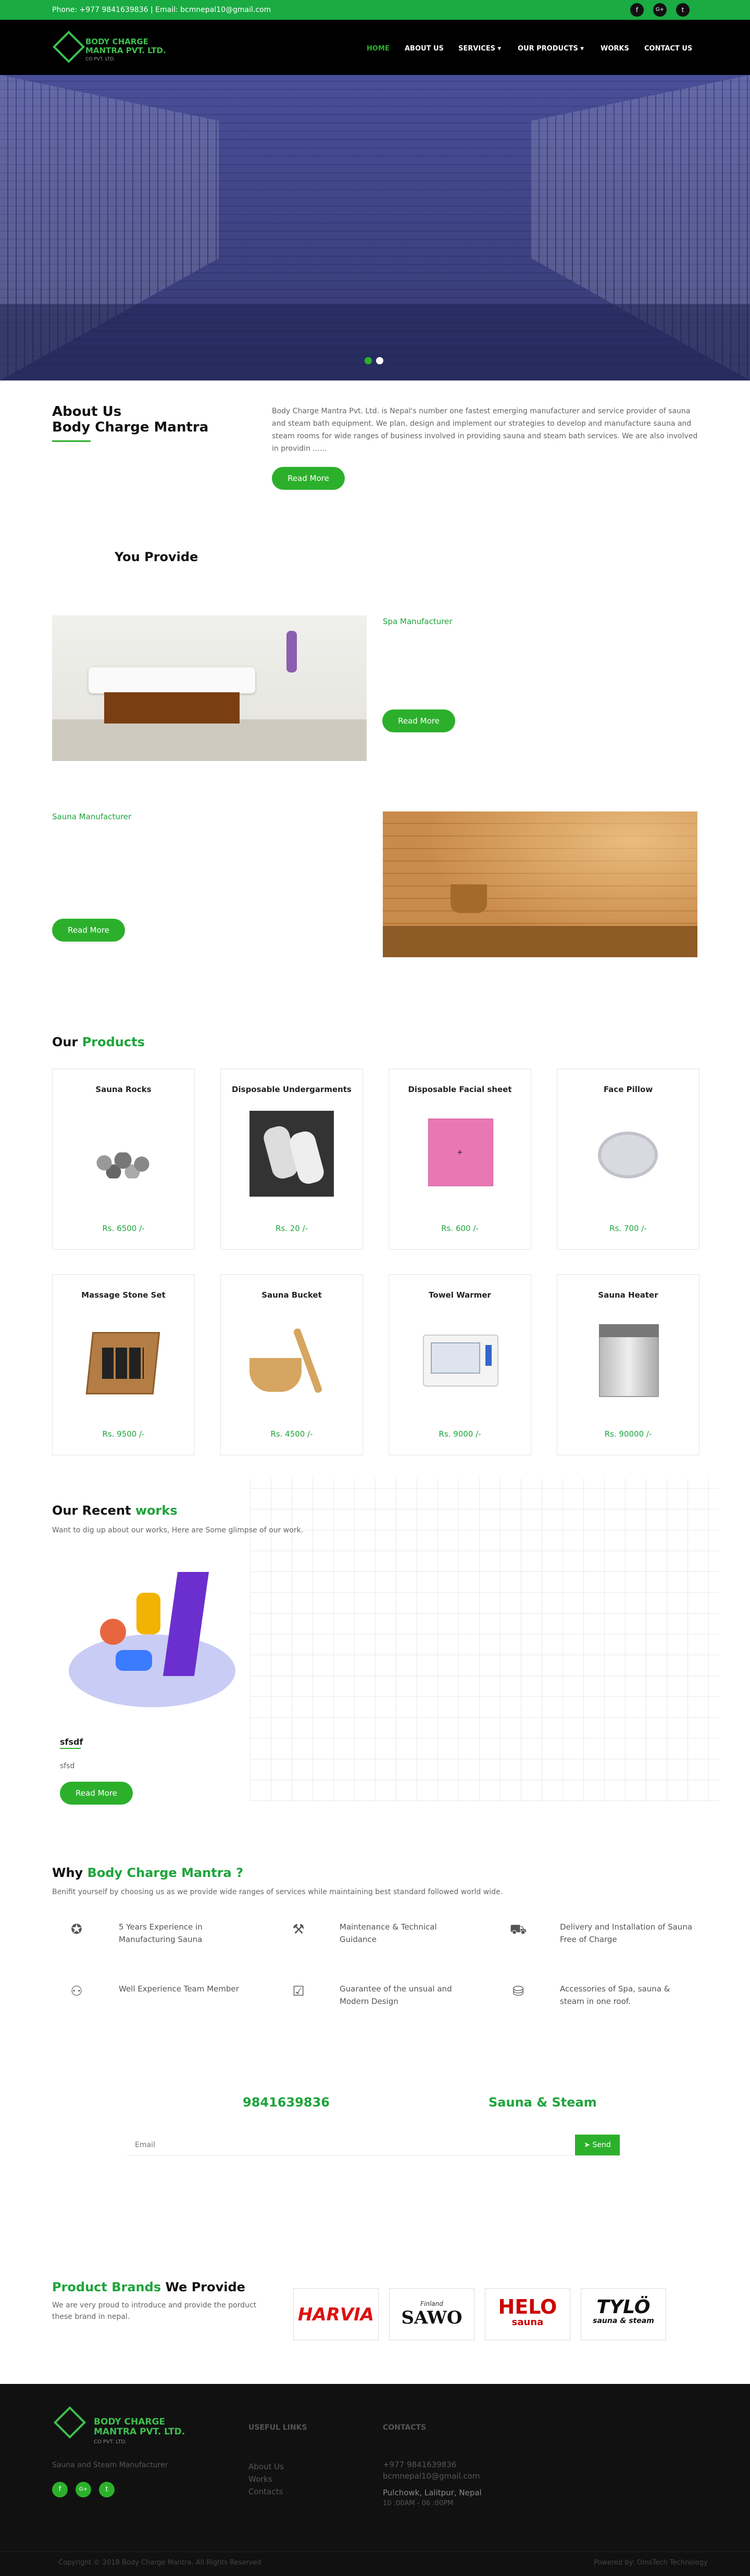 Image resolution: width=750 pixels, height=2576 pixels. Describe the element at coordinates (628, 1434) in the screenshot. I see `product-price: Rs. 90000 /-` at that location.